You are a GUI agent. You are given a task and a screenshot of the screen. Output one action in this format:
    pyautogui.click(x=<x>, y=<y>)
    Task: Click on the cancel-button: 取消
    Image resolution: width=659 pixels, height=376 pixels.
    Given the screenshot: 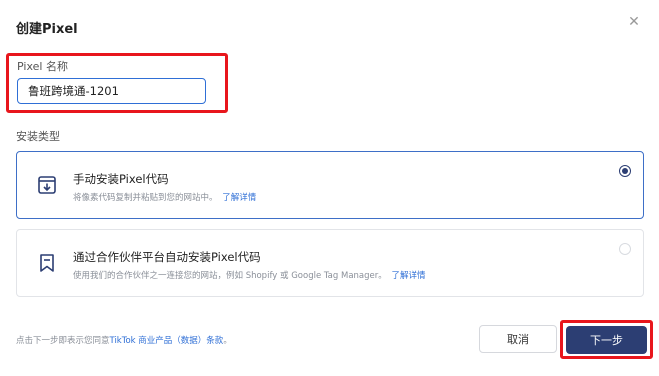 What is the action you would take?
    pyautogui.click(x=518, y=339)
    